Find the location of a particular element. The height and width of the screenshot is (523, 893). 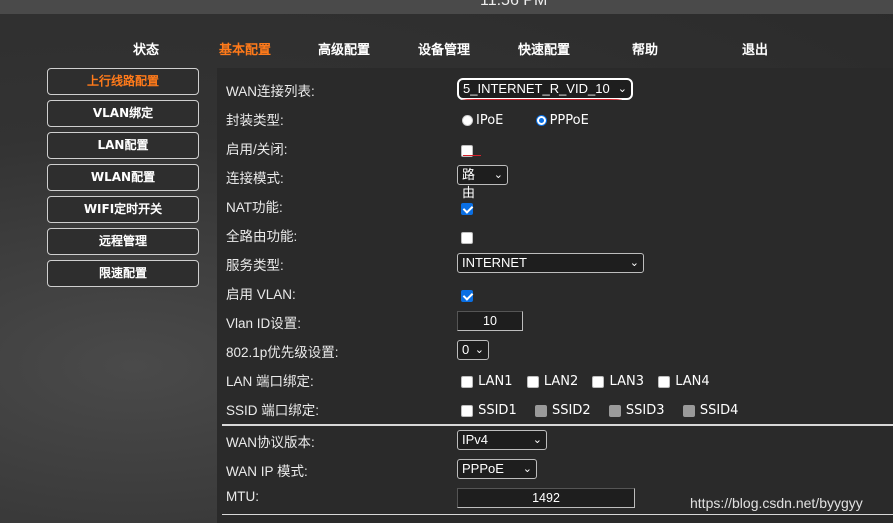

nav-item-device-management: 设备管理 is located at coordinates (444, 48).